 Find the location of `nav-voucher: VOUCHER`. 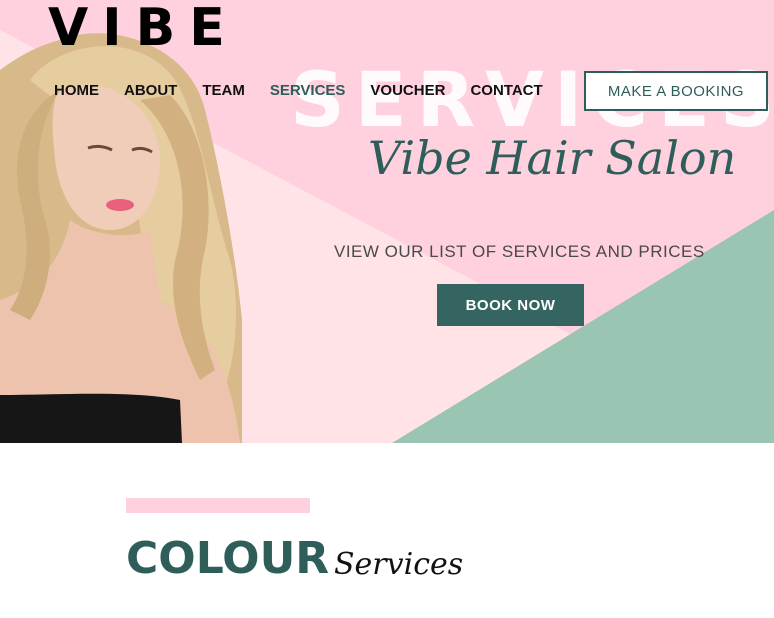

nav-voucher: VOUCHER is located at coordinates (407, 91).